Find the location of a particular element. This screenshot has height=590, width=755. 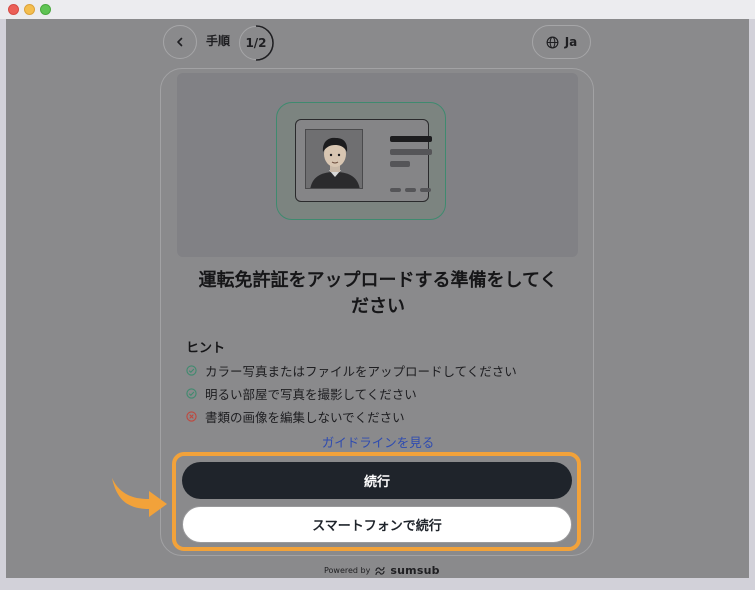

close-window-button is located at coordinates (13, 9).